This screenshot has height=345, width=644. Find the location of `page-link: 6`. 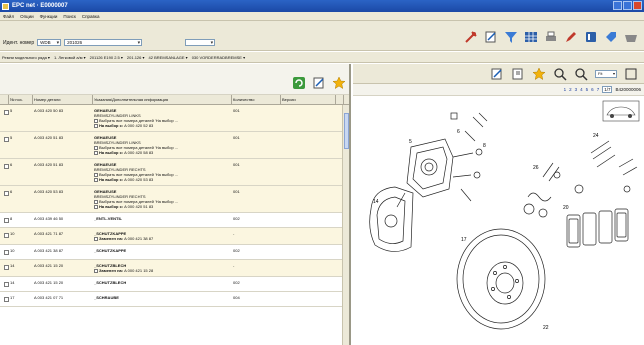

page-link: 6 is located at coordinates (592, 89).